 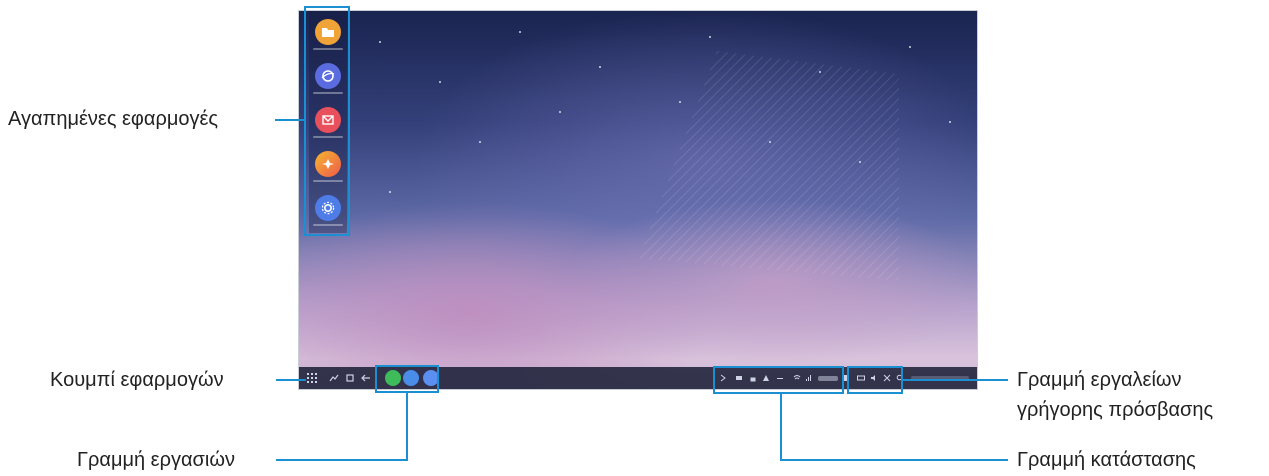 I want to click on clock-placeholder, so click(x=828, y=378).